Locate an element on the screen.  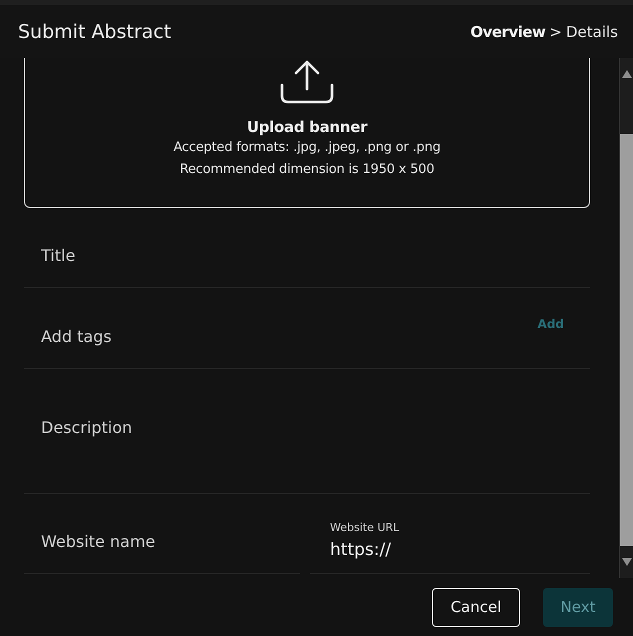
cancel-button: Cancel is located at coordinates (476, 607).